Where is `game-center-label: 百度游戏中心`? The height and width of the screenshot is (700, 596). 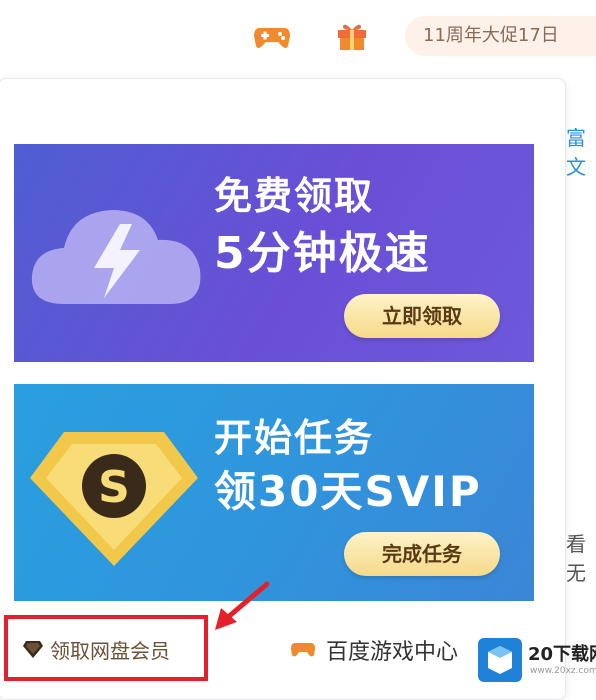 game-center-label: 百度游戏中心 is located at coordinates (392, 652).